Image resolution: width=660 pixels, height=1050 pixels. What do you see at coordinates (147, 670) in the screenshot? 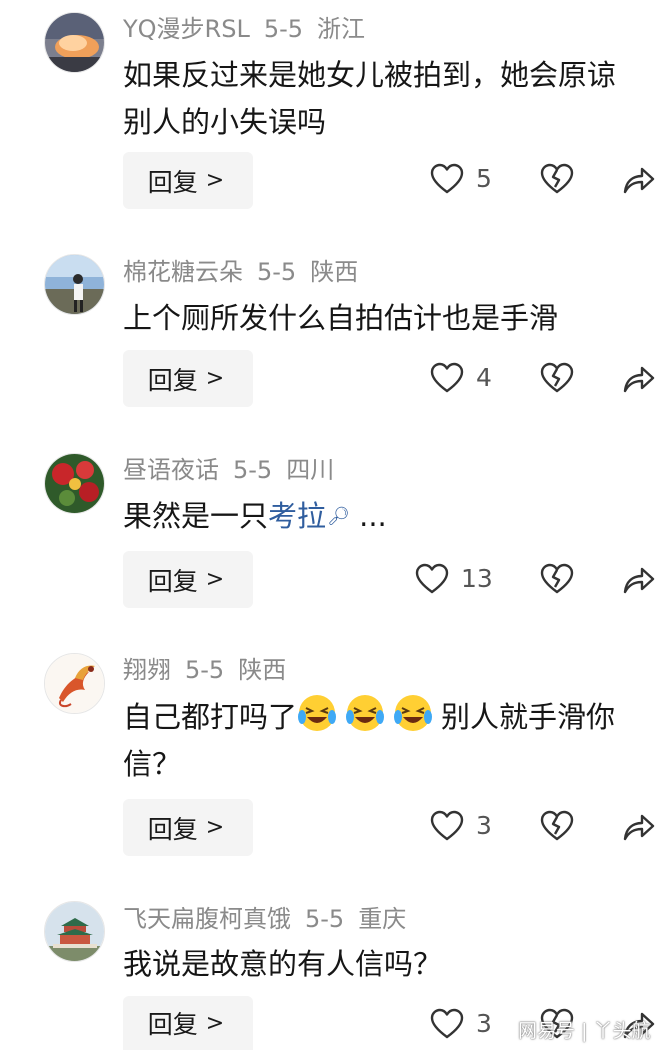
I see `username: 翔翙` at bounding box center [147, 670].